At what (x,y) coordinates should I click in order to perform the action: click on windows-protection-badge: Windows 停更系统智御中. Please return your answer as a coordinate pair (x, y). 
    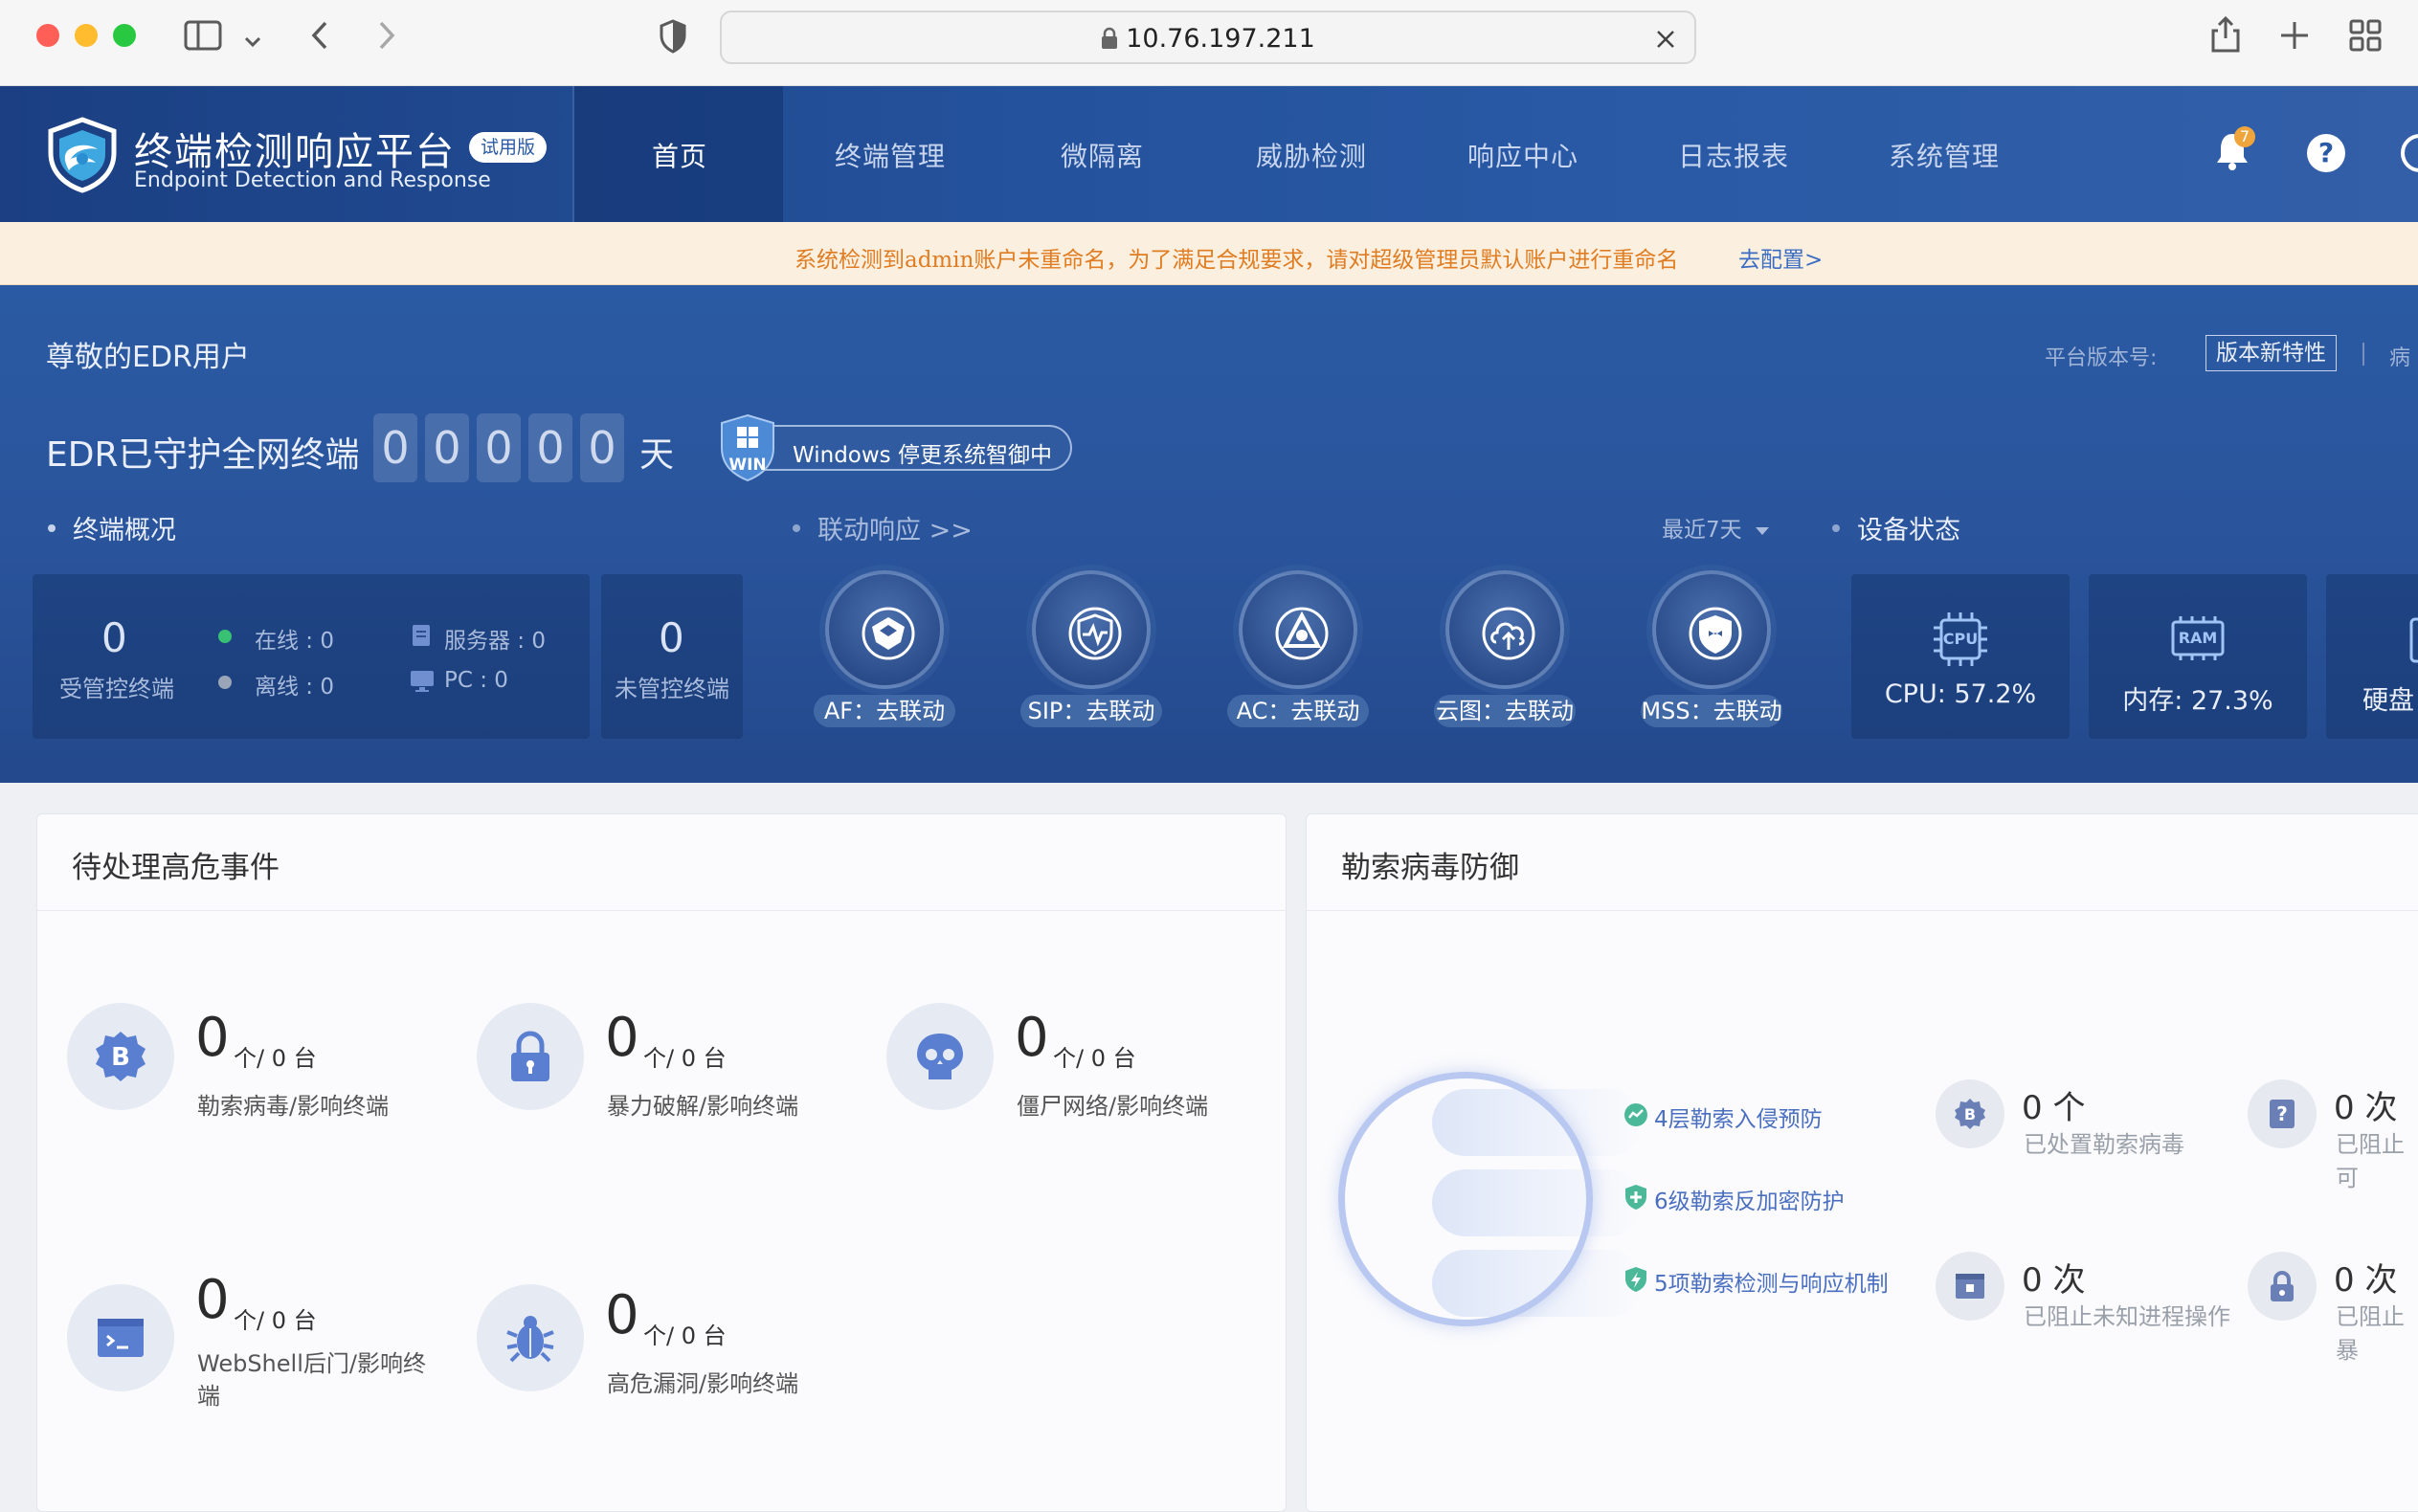
    Looking at the image, I should click on (900, 448).